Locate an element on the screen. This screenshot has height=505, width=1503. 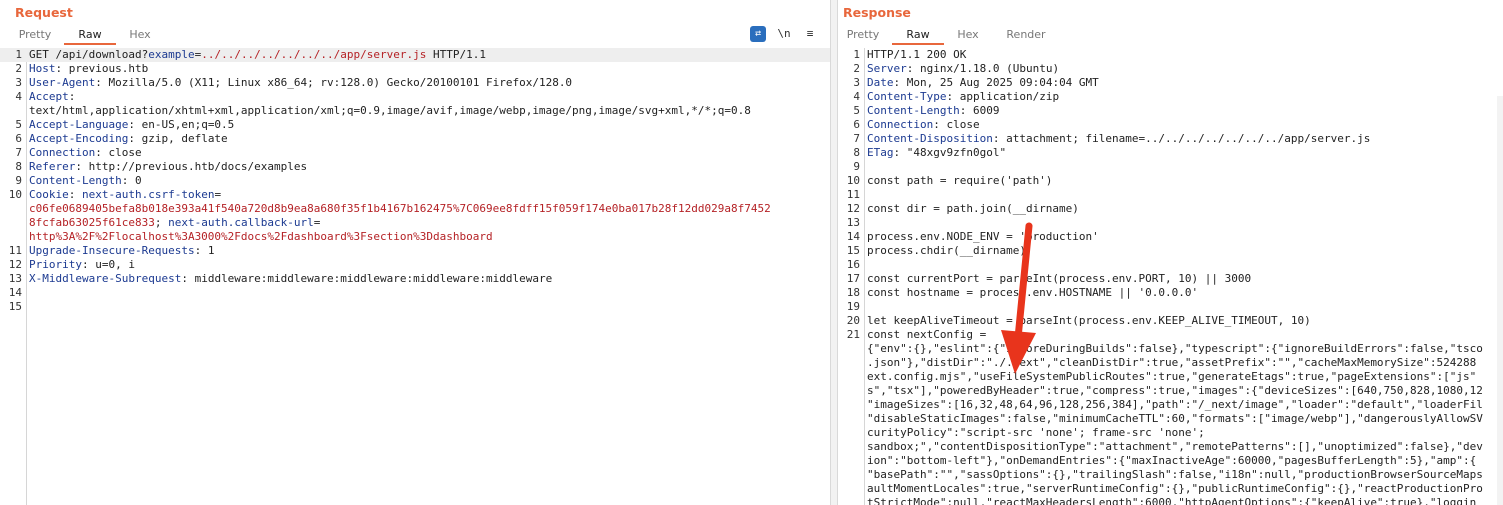
line-code: Accept: is located at coordinates (52, 97).